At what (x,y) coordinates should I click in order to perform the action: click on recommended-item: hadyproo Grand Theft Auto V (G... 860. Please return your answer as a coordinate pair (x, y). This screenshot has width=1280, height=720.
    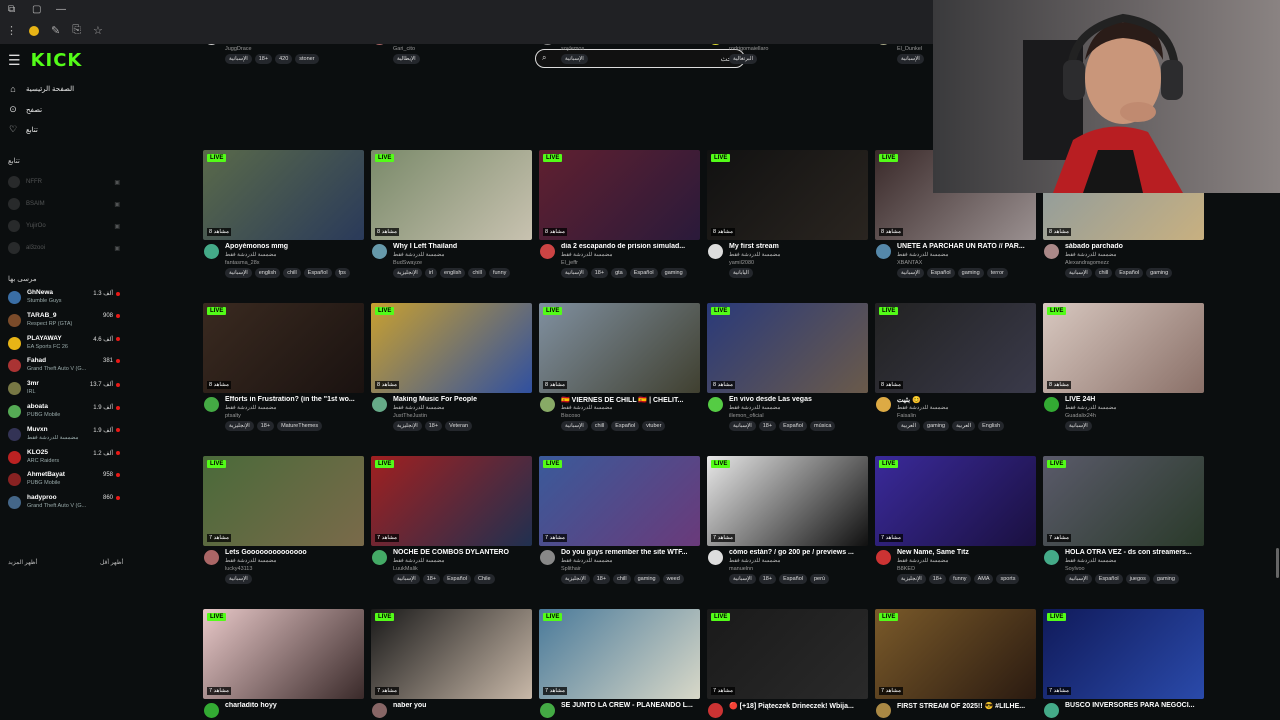
    Looking at the image, I should click on (64, 504).